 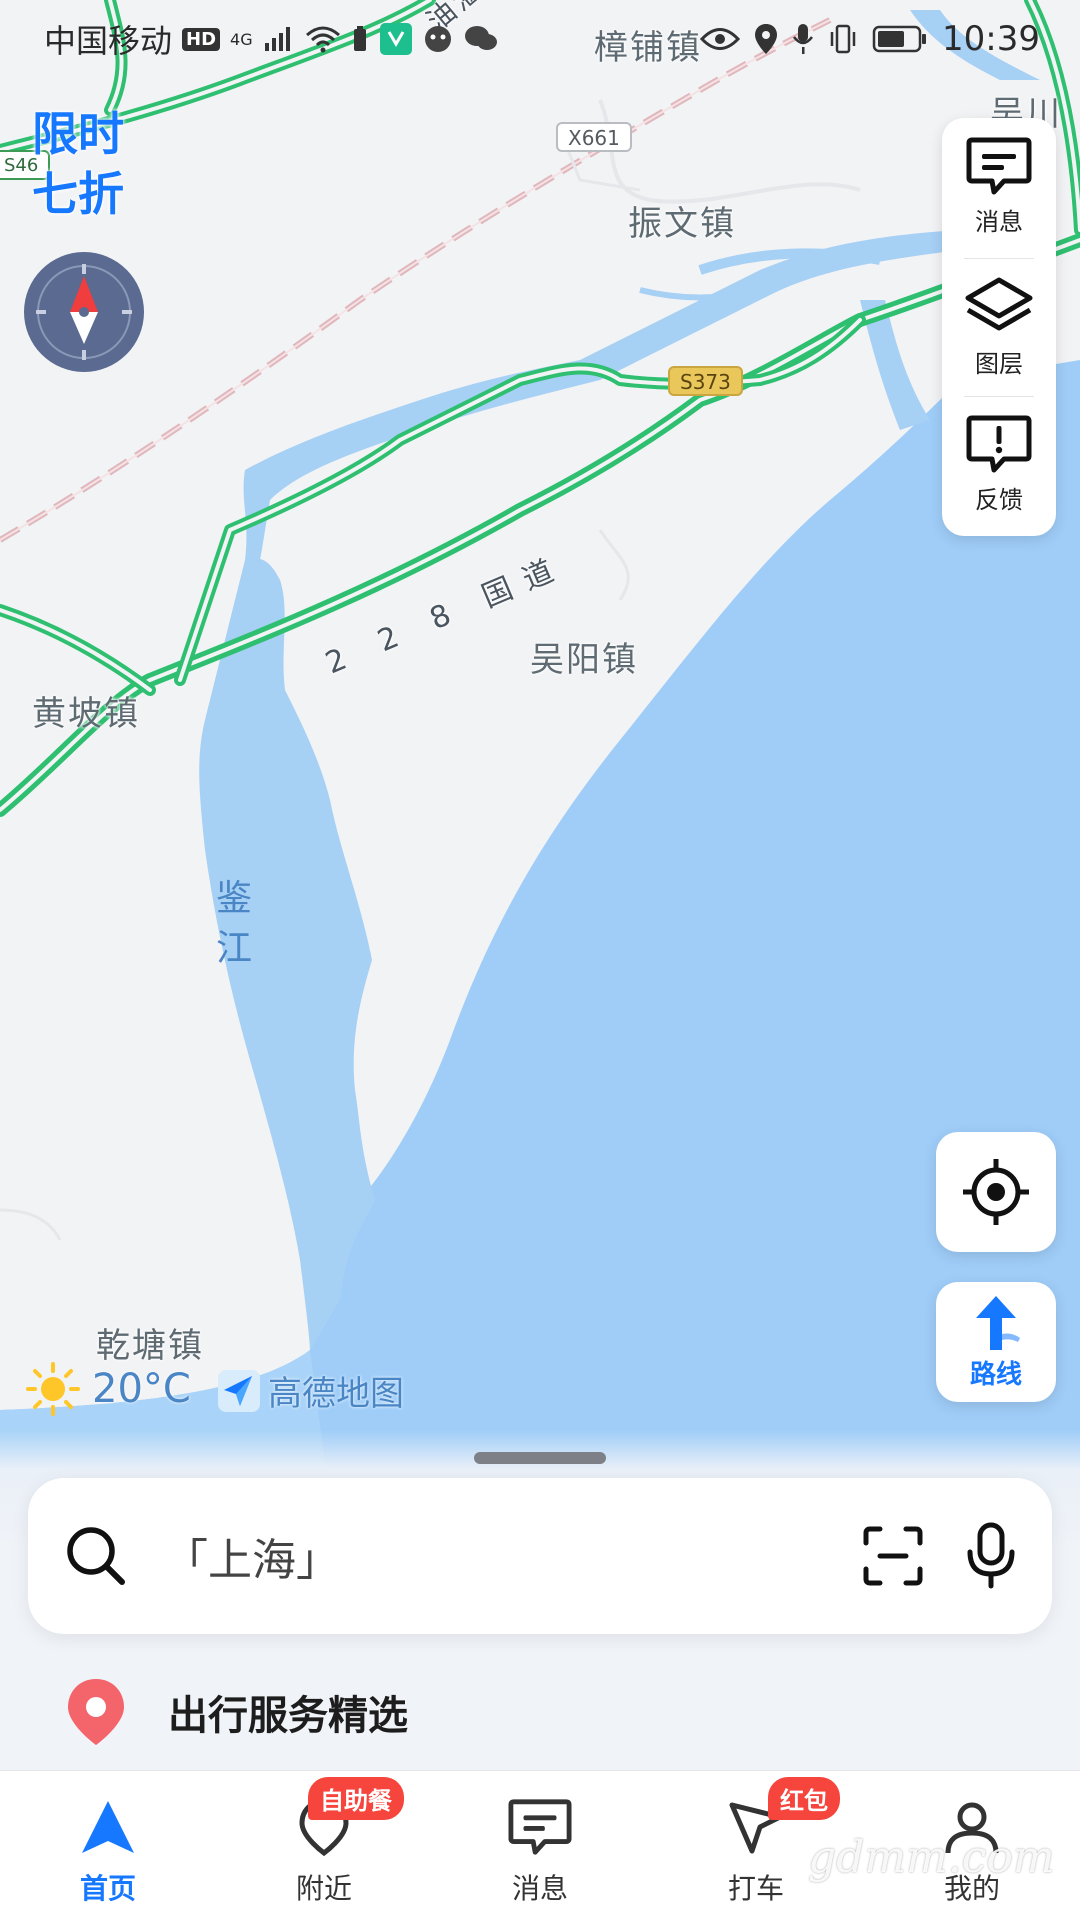 I want to click on feedback-tool-button: 反馈, so click(x=999, y=464).